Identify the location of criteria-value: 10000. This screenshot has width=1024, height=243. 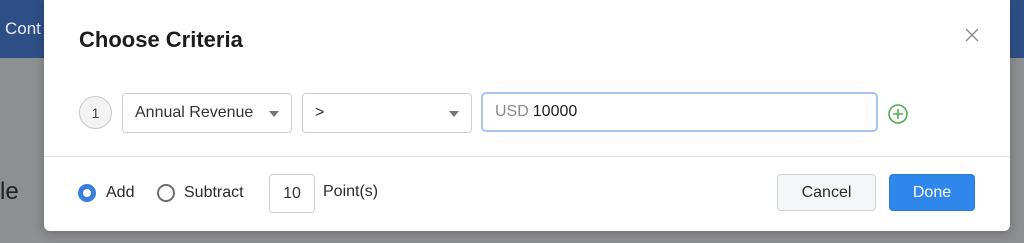
(555, 111).